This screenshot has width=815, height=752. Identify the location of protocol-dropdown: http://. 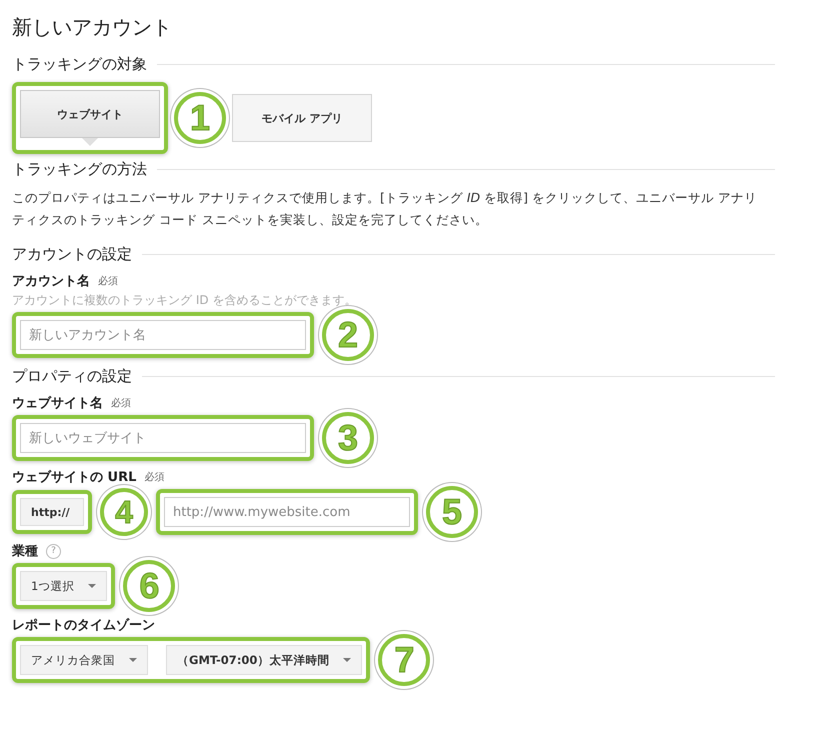
(52, 512).